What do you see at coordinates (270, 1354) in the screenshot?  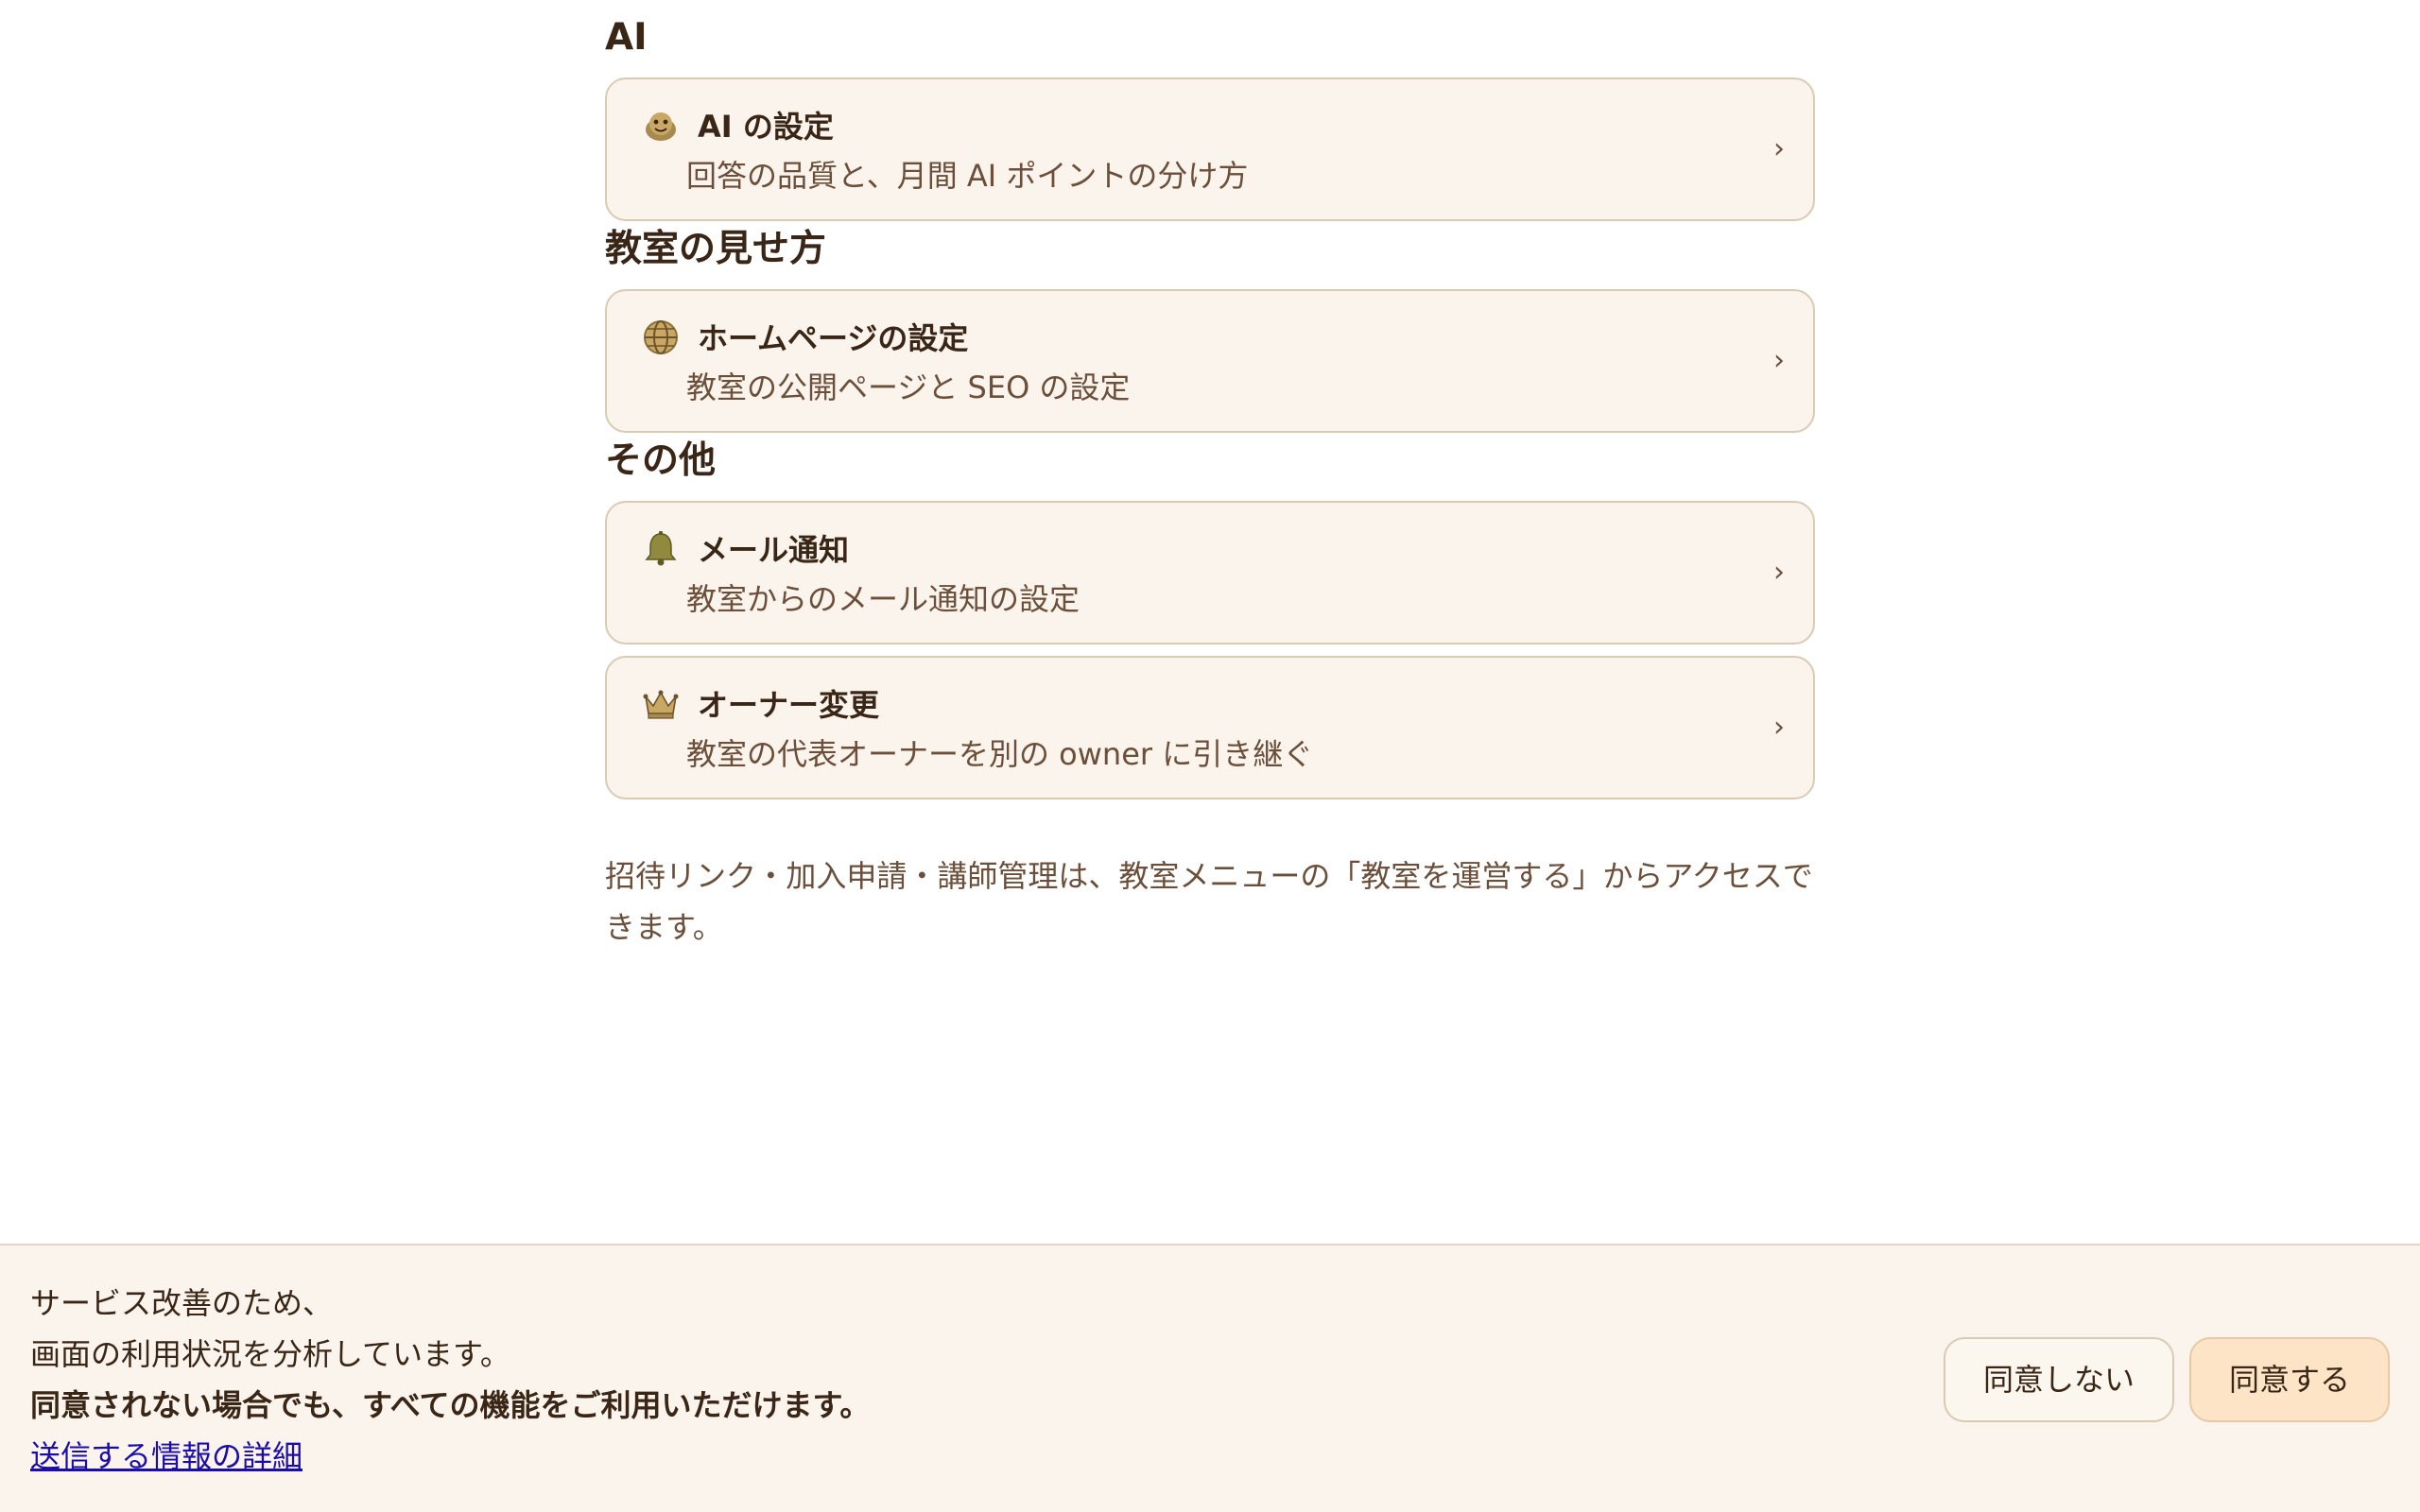 I see `consent-line-2: 画面の利用状況を分析しています。` at bounding box center [270, 1354].